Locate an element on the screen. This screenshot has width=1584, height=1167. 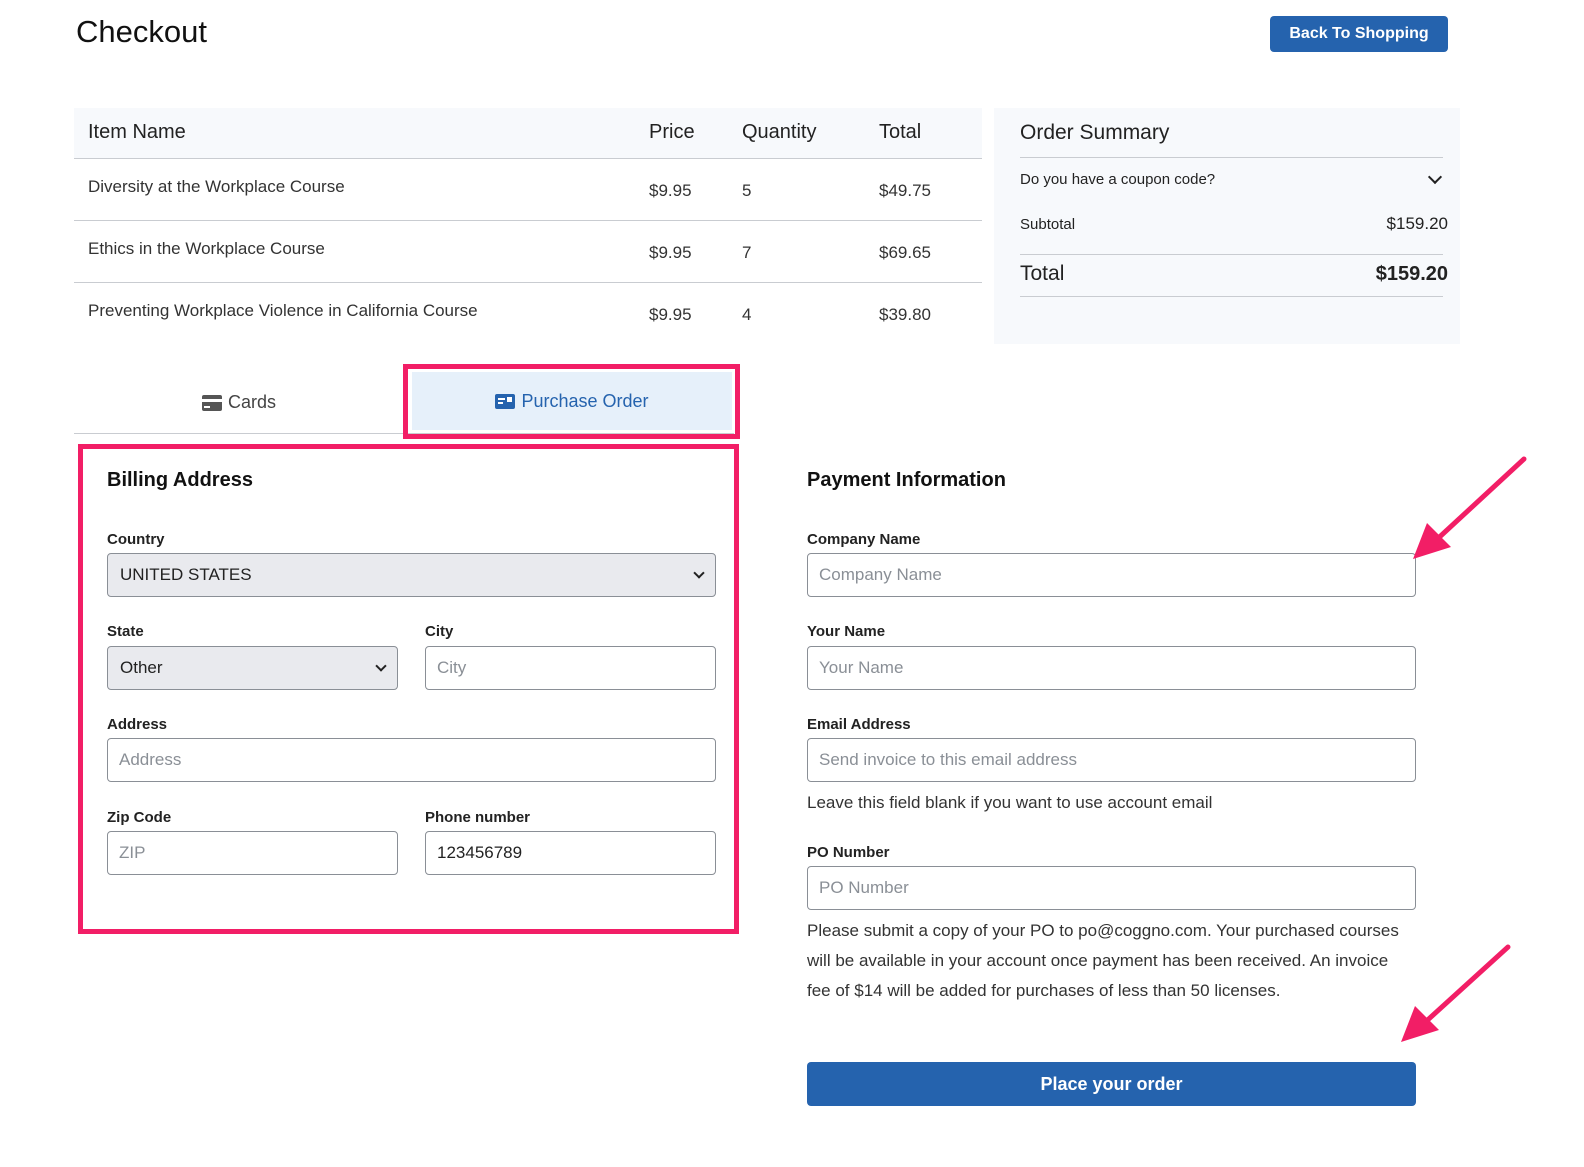
item-total: $69.65 is located at coordinates (930, 251).